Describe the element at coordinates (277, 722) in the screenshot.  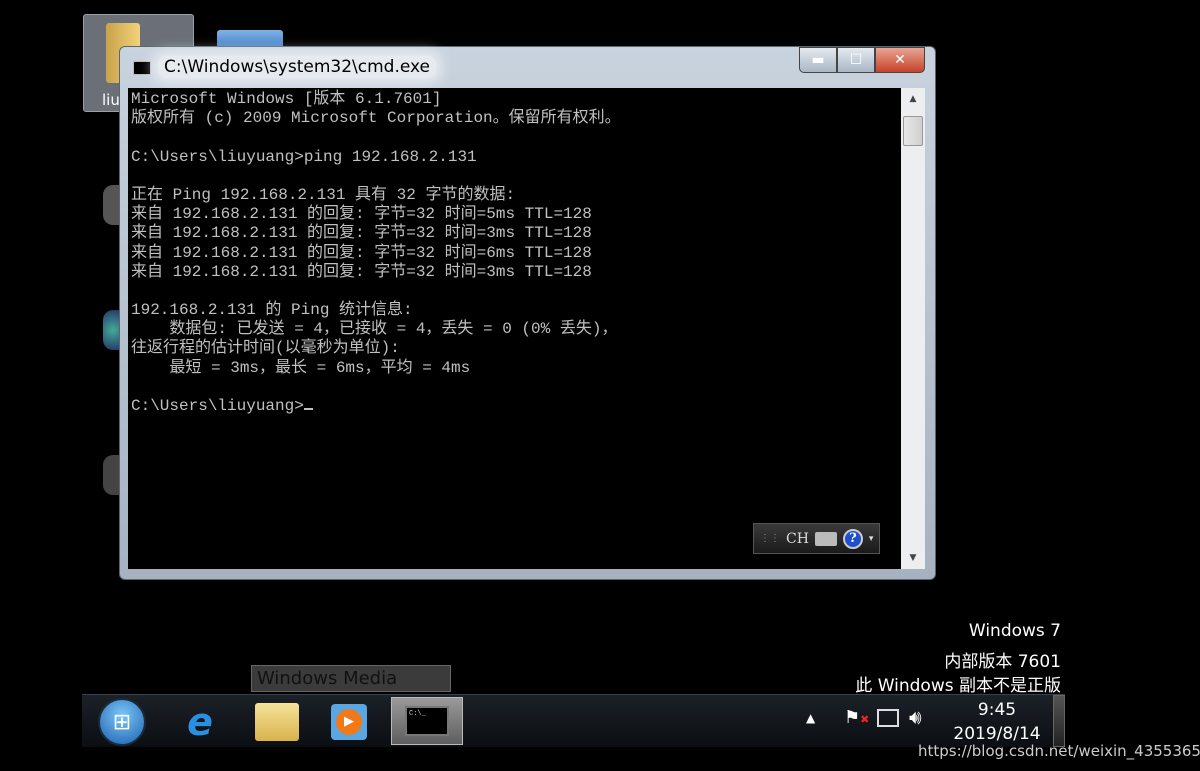
I see `windows-explorer-icon` at that location.